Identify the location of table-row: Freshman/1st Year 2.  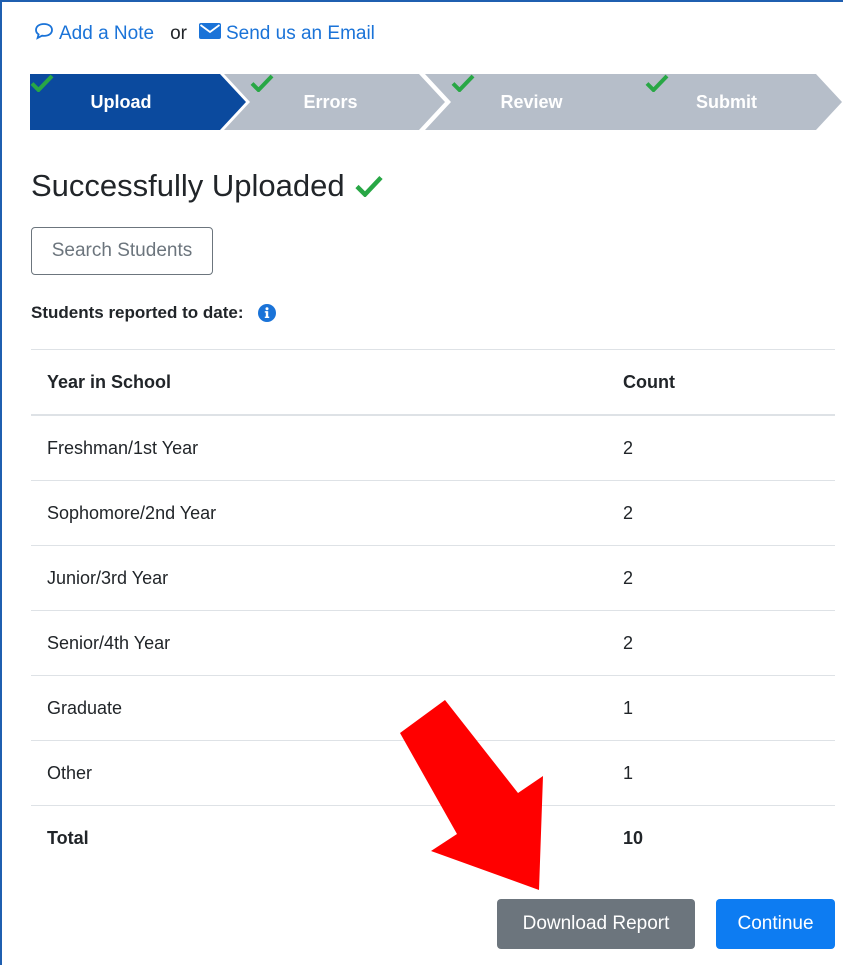
(433, 447).